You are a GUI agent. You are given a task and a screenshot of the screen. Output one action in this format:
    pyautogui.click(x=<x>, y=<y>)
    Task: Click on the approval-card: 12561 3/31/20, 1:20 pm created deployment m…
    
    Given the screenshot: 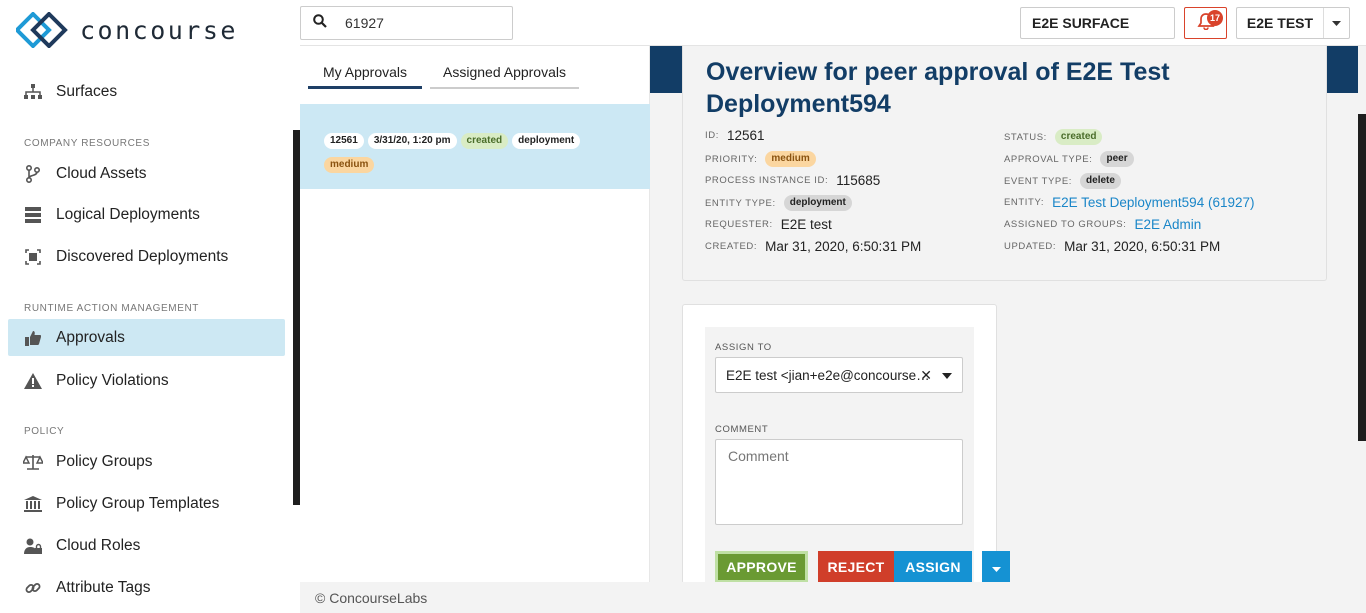 What is the action you would take?
    pyautogui.click(x=475, y=146)
    